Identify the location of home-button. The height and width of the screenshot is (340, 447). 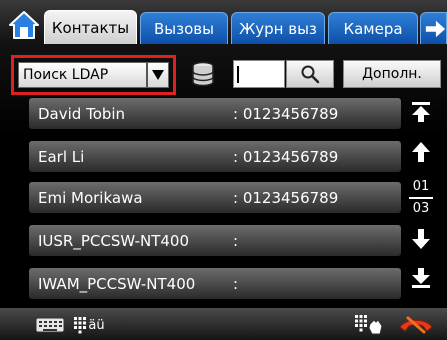
(24, 25).